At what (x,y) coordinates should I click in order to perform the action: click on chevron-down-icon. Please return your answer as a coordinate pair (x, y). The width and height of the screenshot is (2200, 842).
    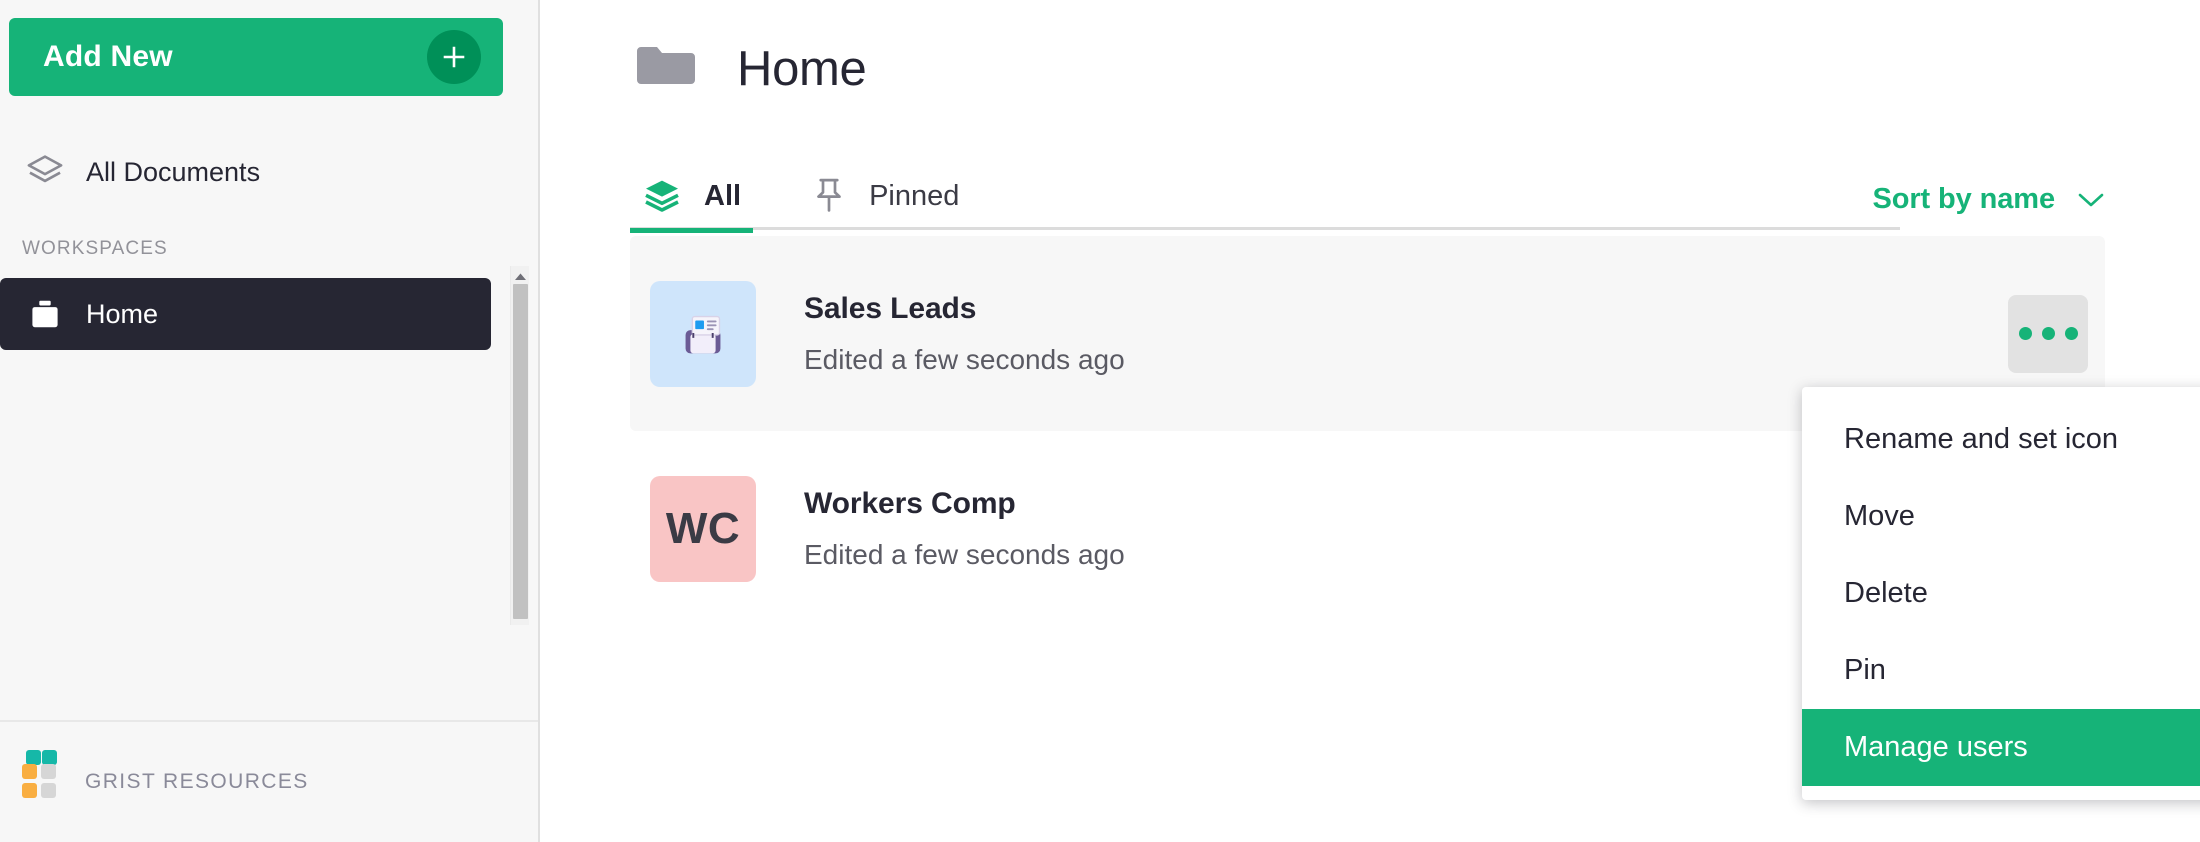
    Looking at the image, I should click on (2091, 200).